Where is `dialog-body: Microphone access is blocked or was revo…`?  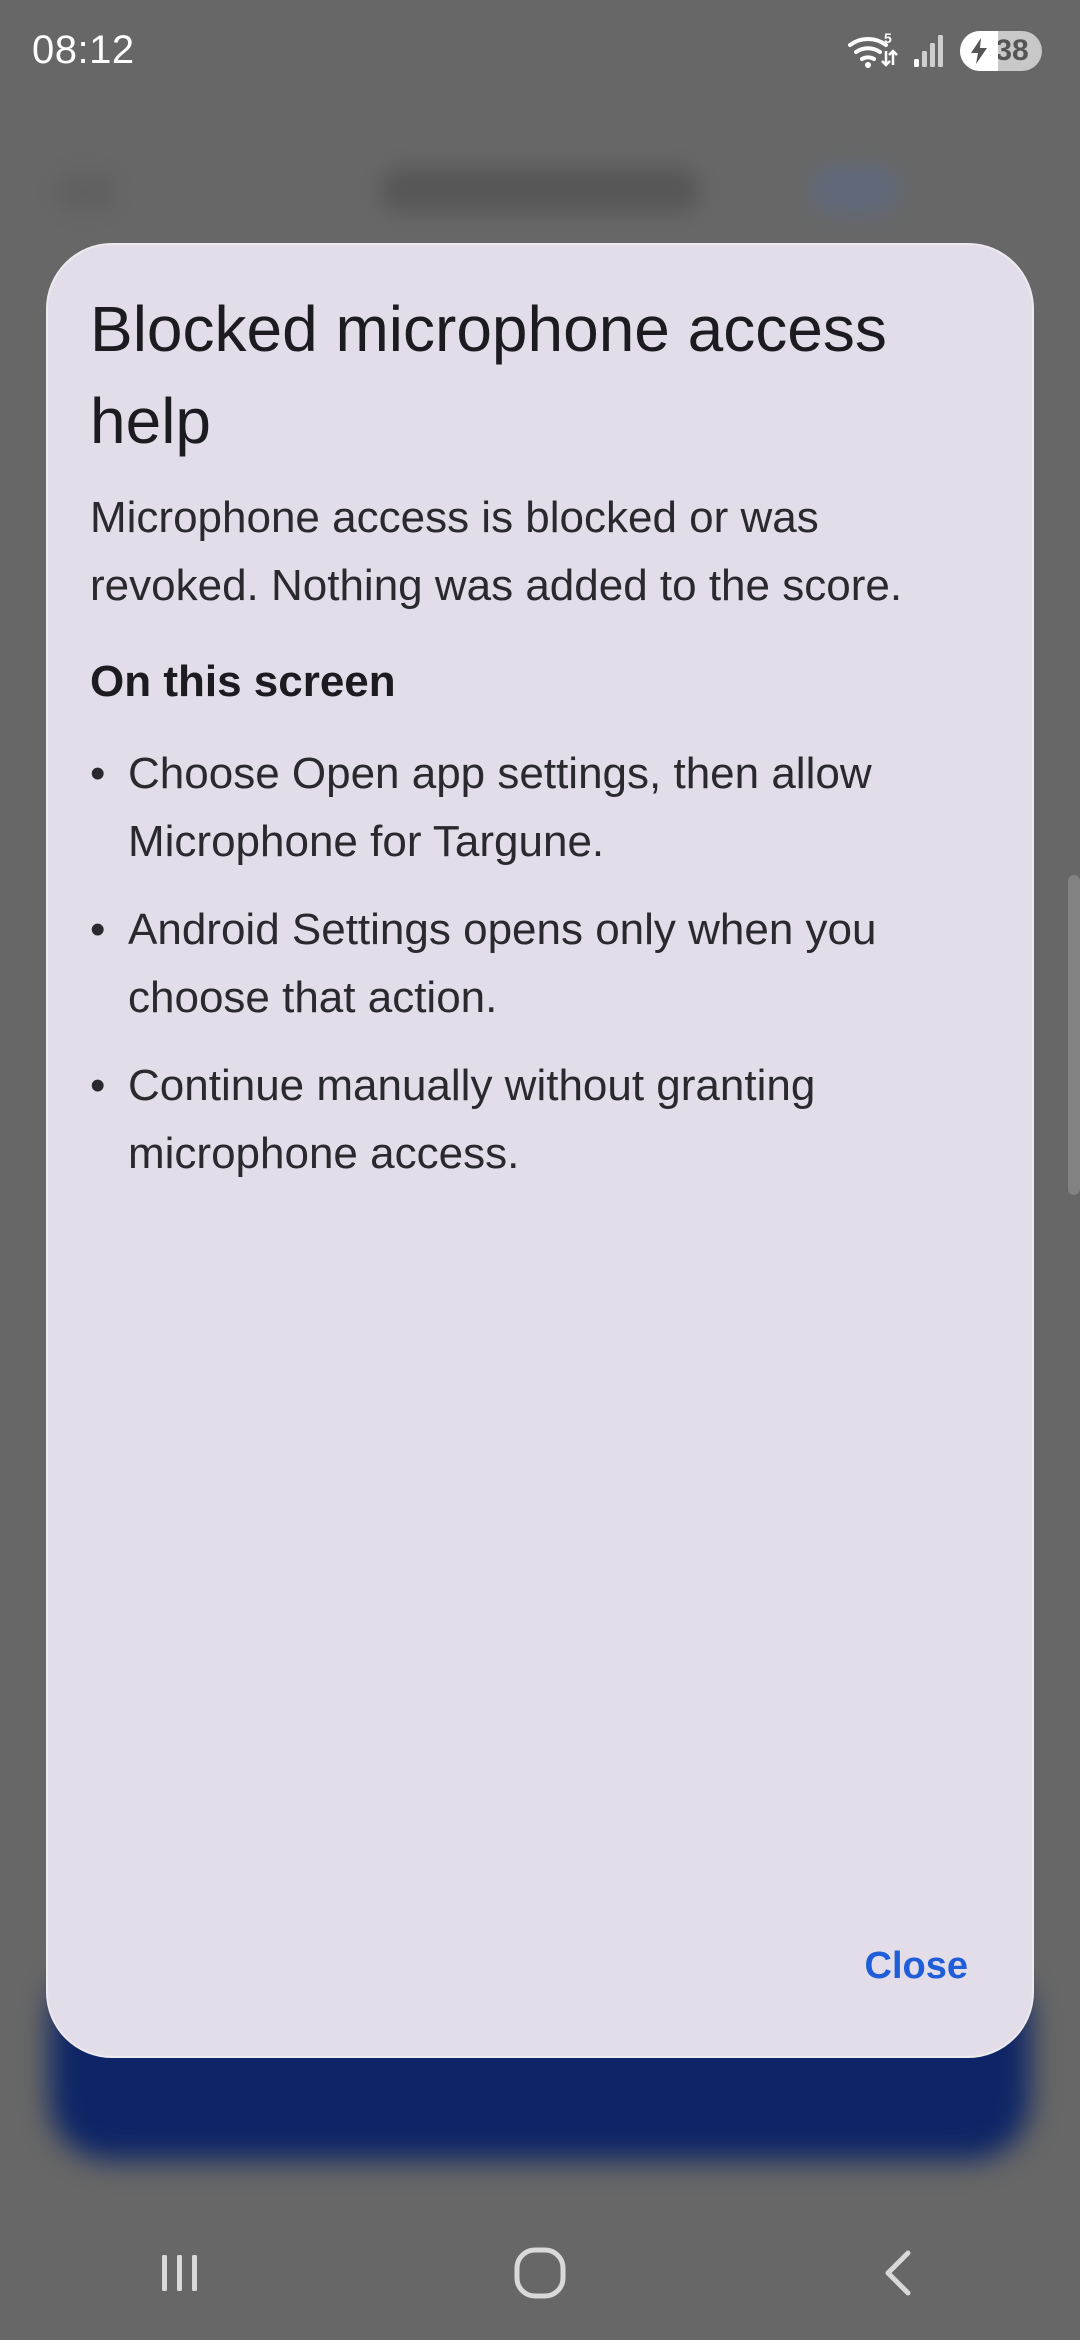
dialog-body: Microphone access is blocked or was revo… is located at coordinates (496, 551).